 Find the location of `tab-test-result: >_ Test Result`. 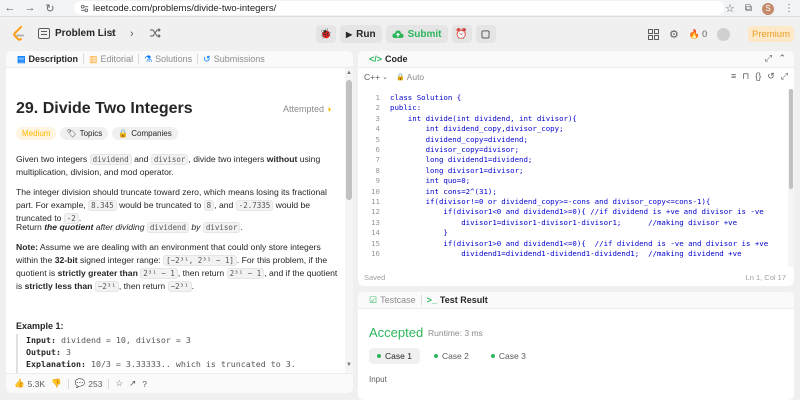

tab-test-result: >_ Test Result is located at coordinates (457, 300).